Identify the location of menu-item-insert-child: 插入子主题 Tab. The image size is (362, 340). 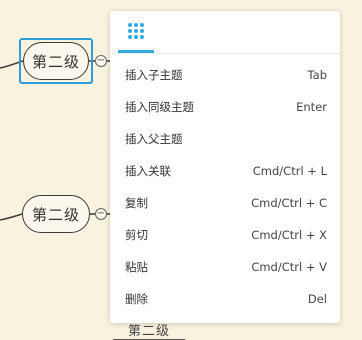
(225, 75).